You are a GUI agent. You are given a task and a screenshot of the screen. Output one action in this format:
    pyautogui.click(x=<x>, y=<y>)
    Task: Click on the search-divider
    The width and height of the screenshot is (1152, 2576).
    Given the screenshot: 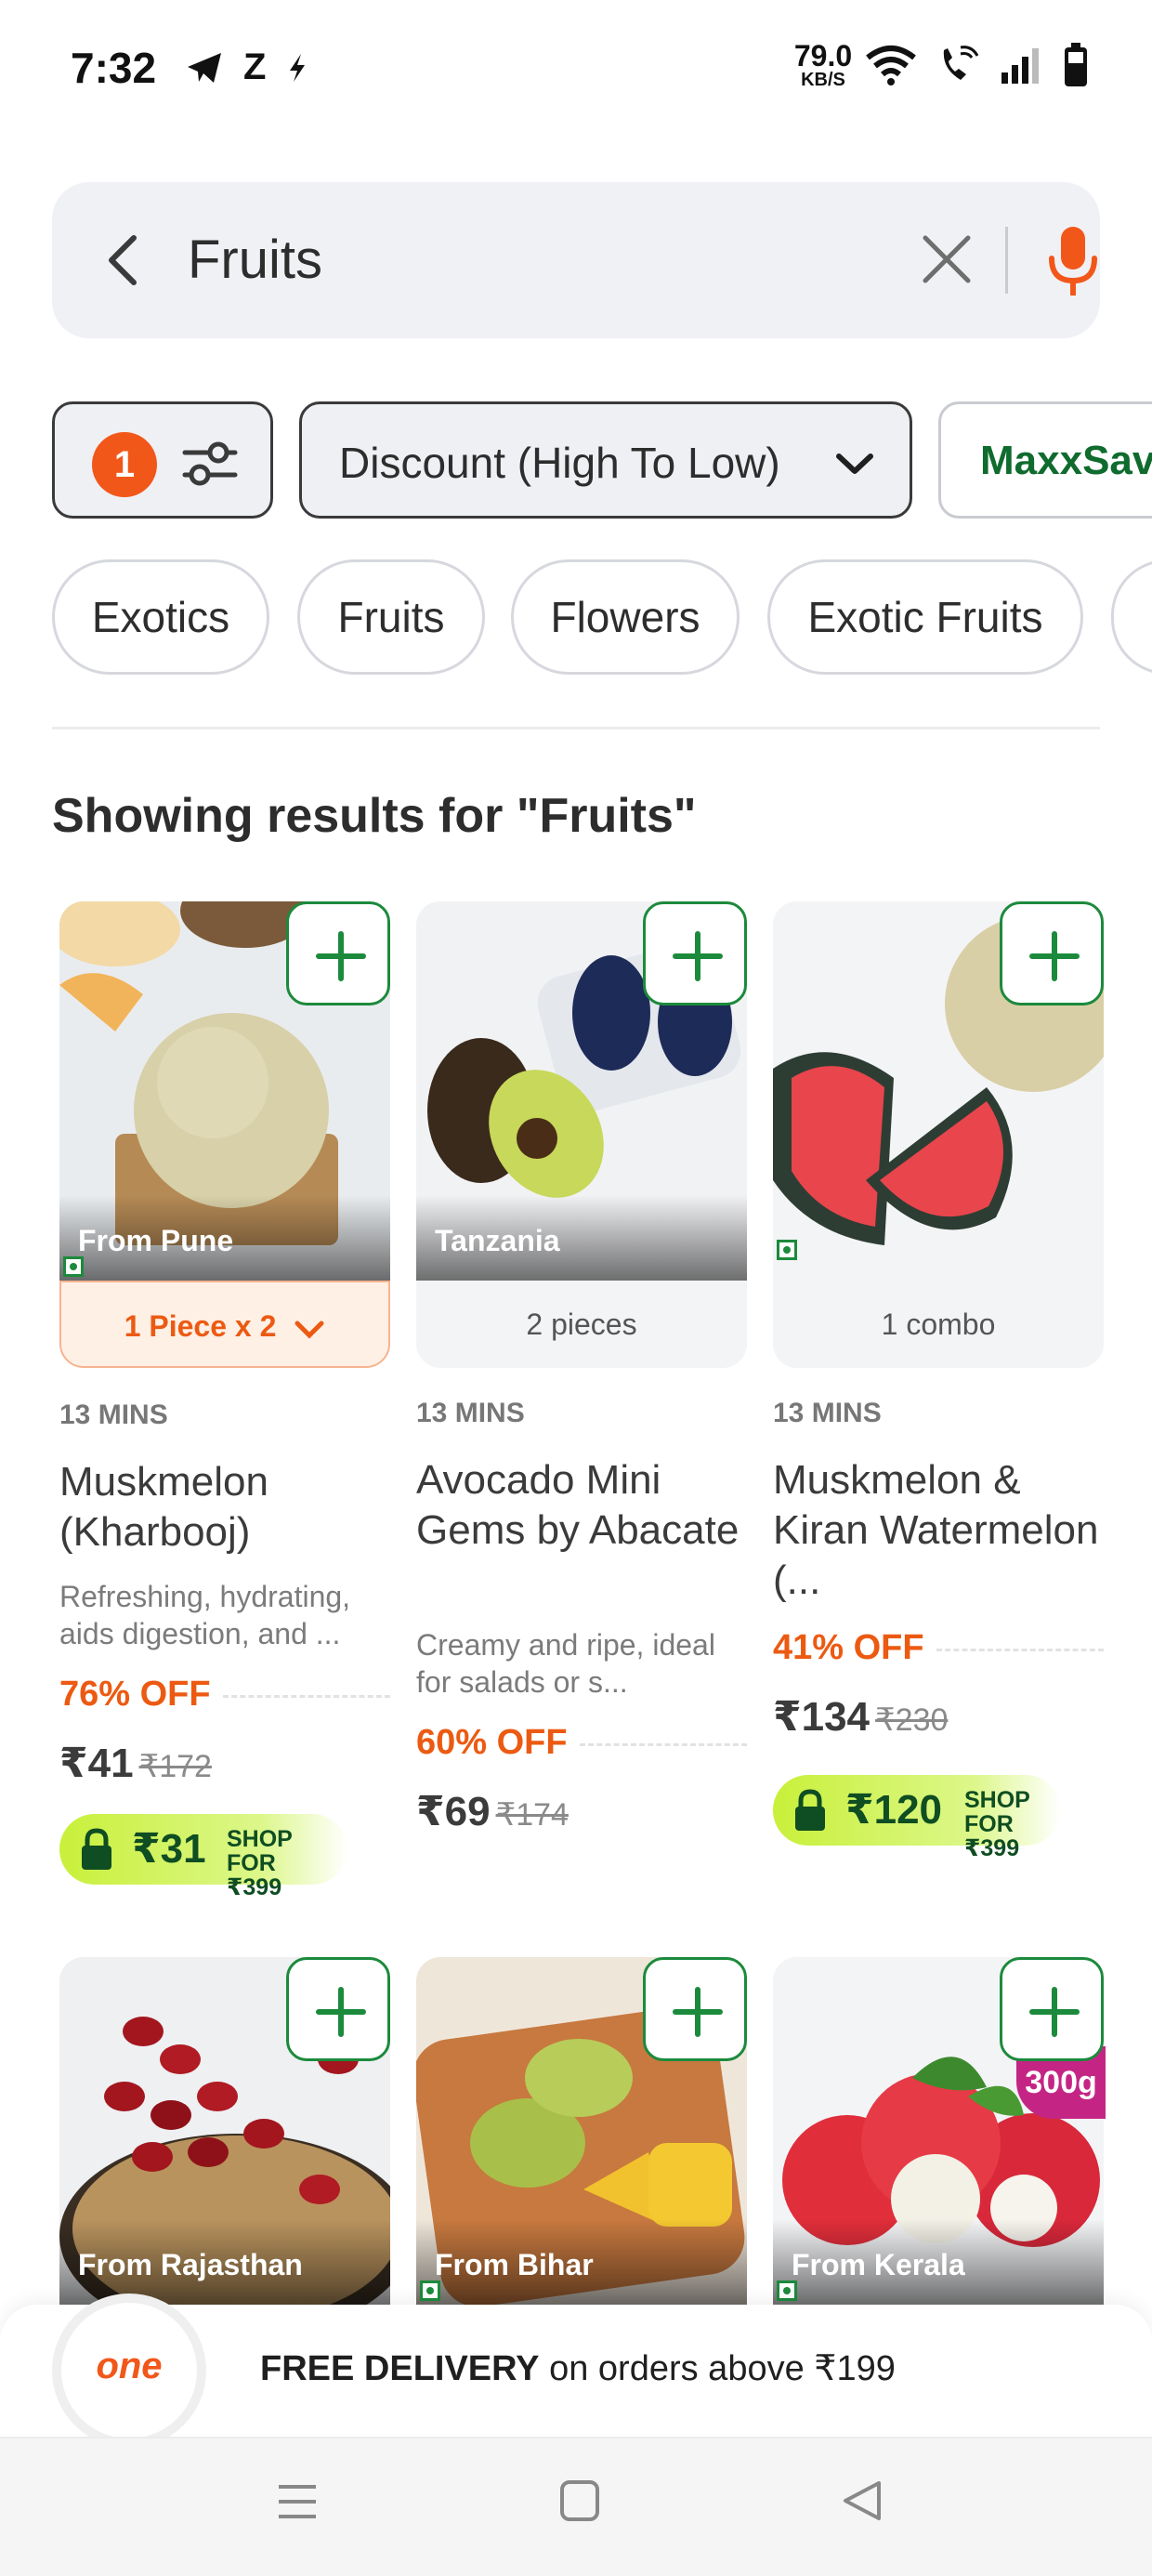 What is the action you would take?
    pyautogui.click(x=1006, y=260)
    